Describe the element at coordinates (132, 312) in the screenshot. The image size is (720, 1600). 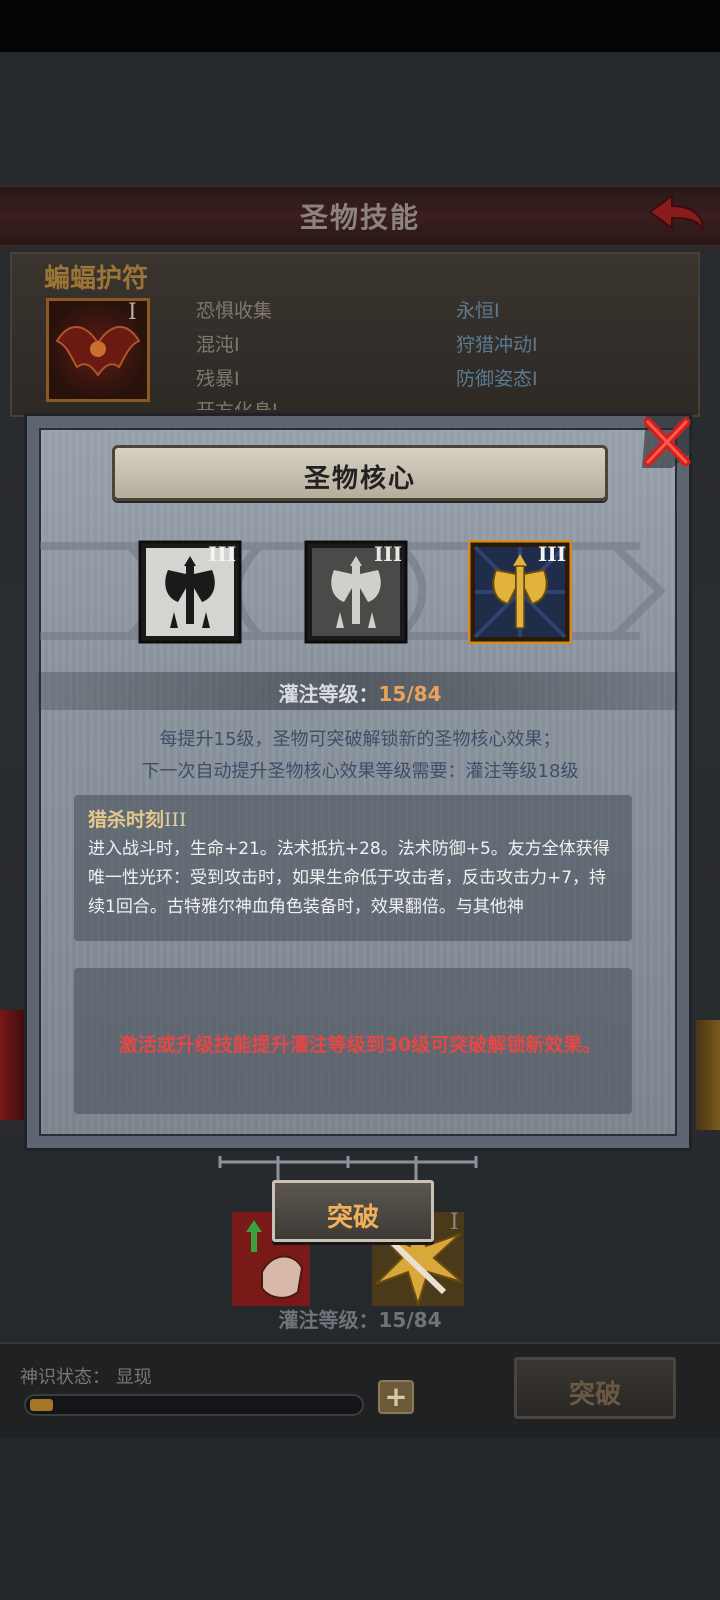
I see `relic-level: I` at that location.